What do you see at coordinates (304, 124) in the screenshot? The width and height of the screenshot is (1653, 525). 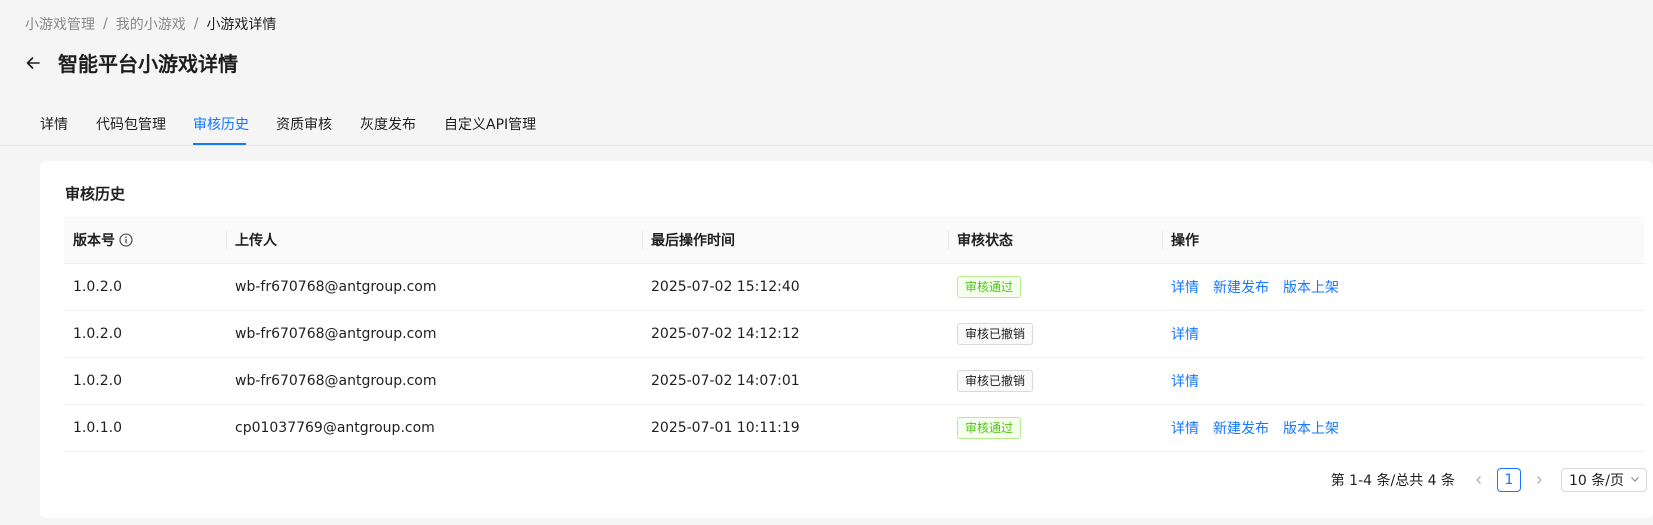 I see `tab-qualification-review: 资质审核` at bounding box center [304, 124].